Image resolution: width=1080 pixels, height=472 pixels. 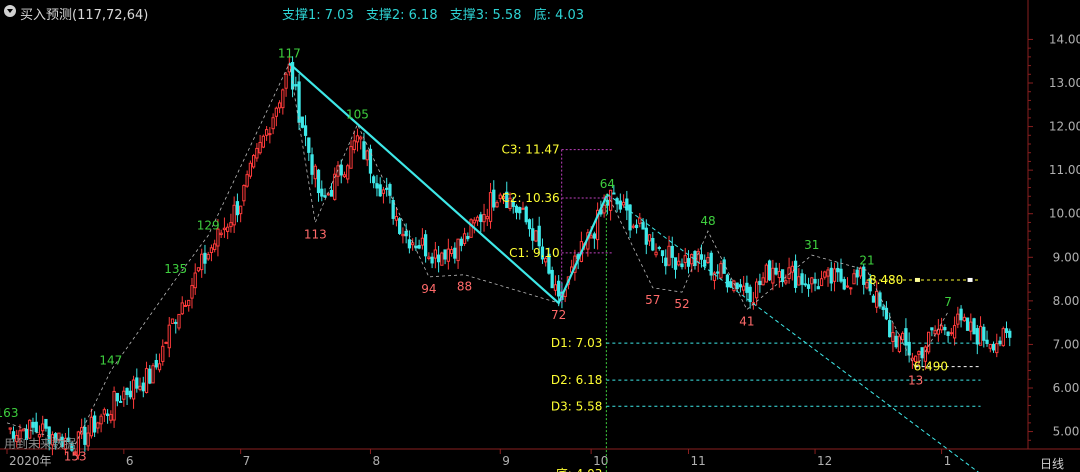 What do you see at coordinates (208, 226) in the screenshot?
I see `peak-label: 129` at bounding box center [208, 226].